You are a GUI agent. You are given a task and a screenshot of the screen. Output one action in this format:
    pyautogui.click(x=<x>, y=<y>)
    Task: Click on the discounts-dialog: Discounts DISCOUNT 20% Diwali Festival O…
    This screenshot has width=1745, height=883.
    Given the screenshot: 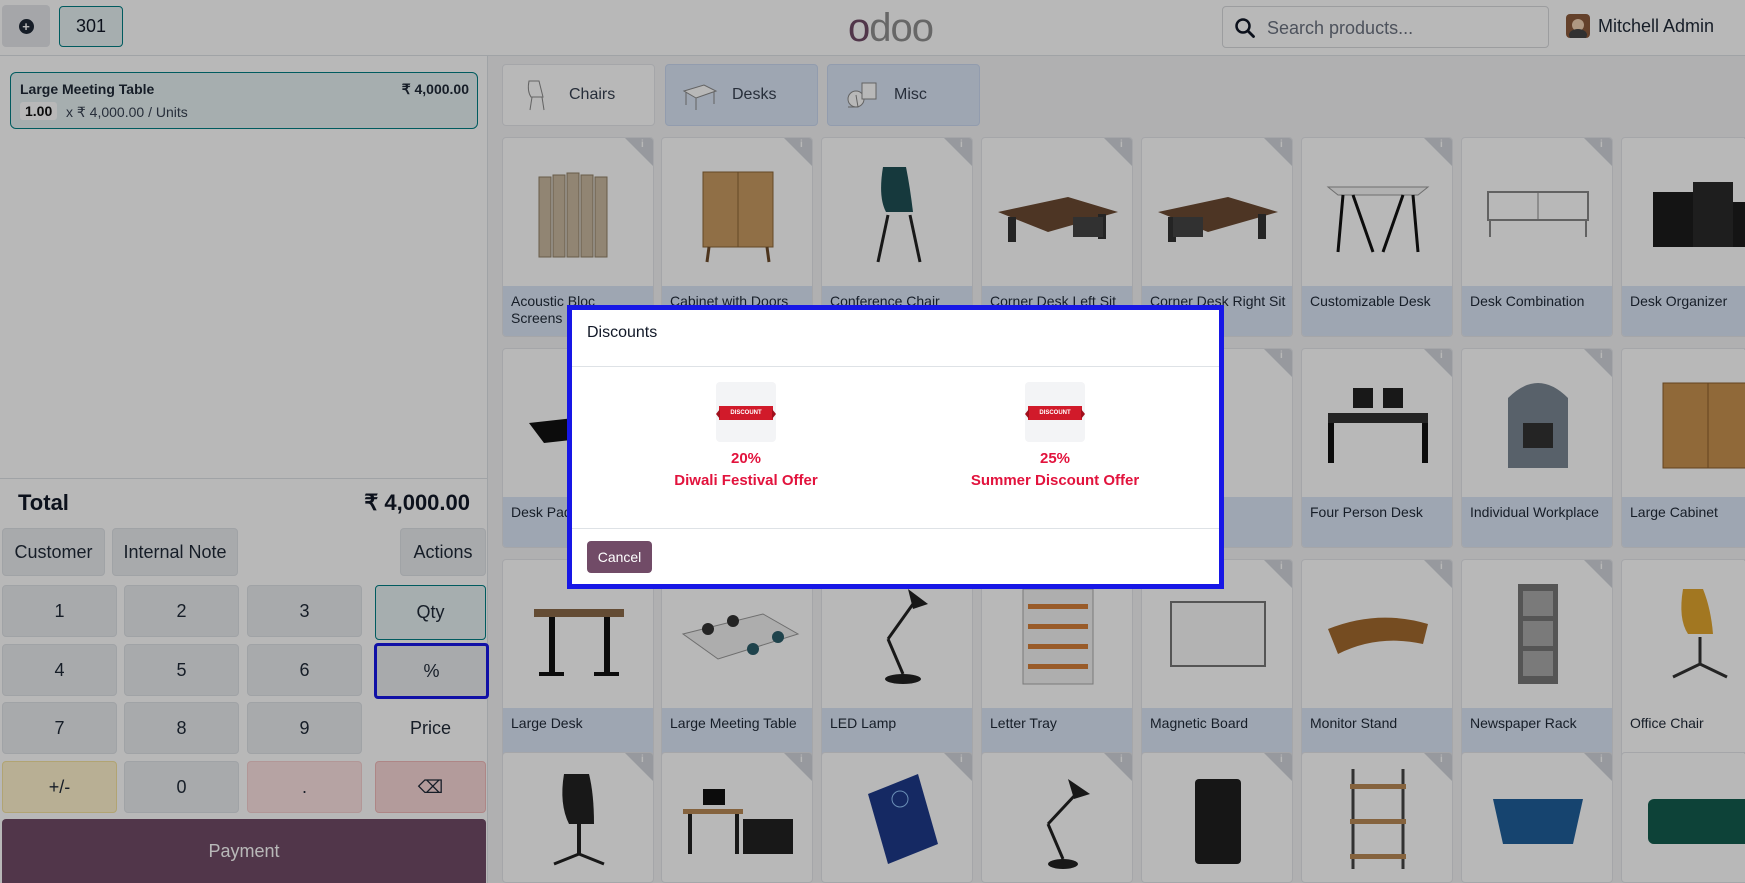 What is the action you would take?
    pyautogui.click(x=895, y=447)
    